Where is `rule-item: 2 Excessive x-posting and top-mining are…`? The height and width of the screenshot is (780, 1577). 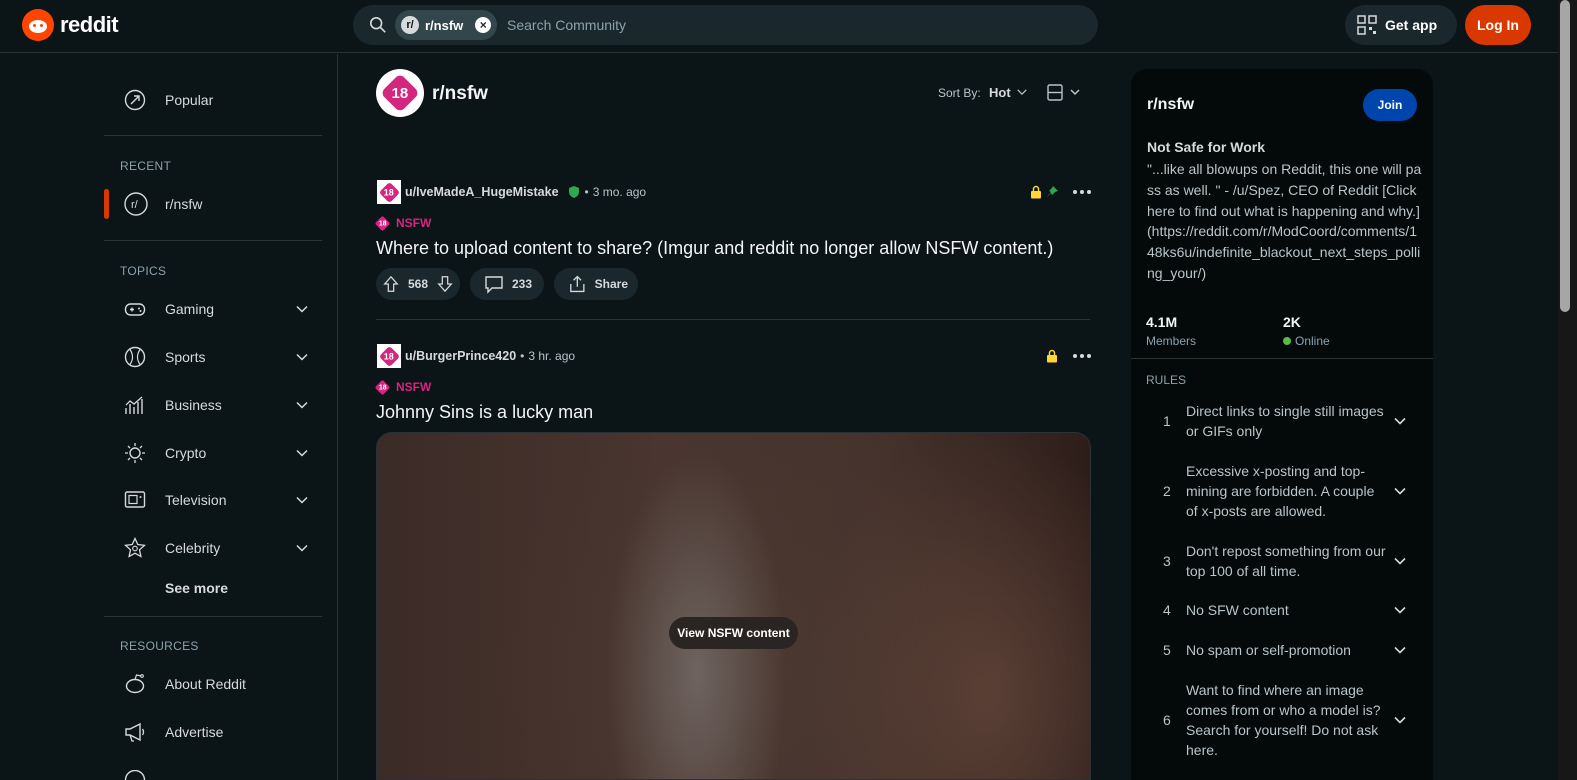 rule-item: 2 Excessive x-posting and top-mining are… is located at coordinates (1282, 491).